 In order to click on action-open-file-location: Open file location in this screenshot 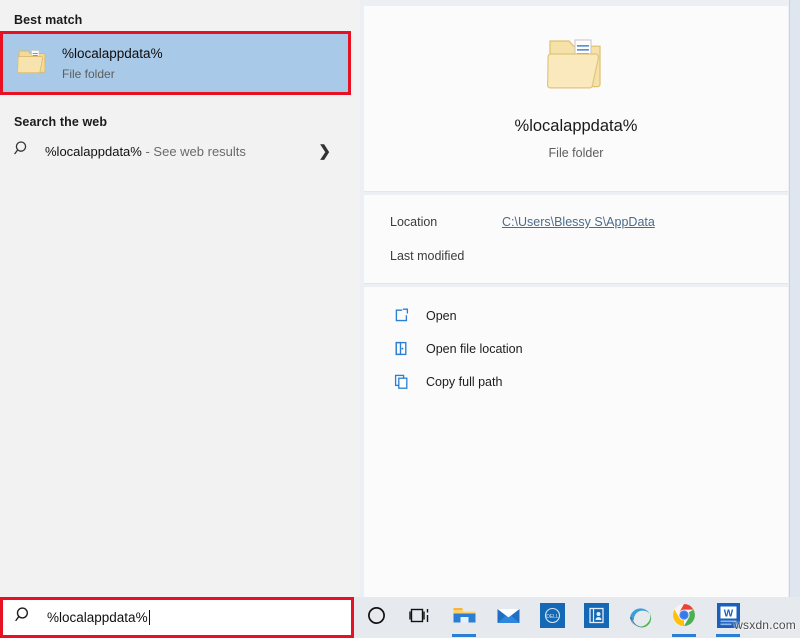, I will do `click(576, 348)`.